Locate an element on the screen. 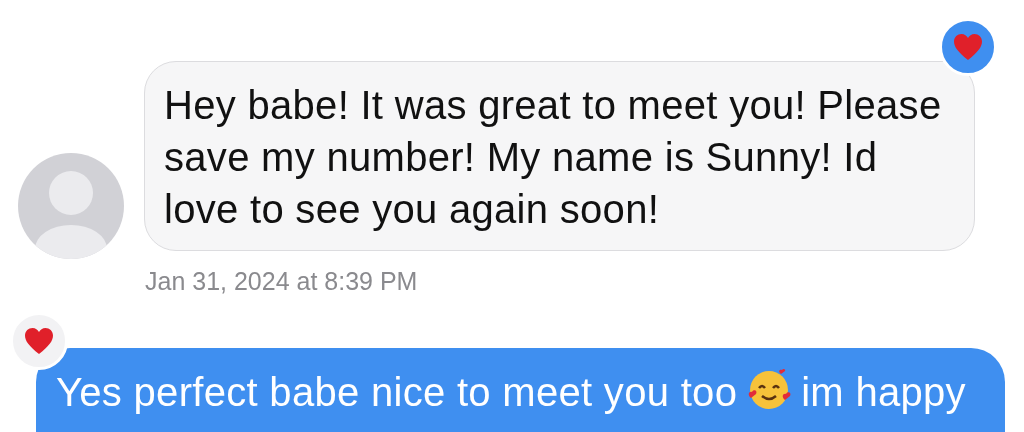  message-text: Yes perfect babe nice to meet you too is located at coordinates (397, 392).